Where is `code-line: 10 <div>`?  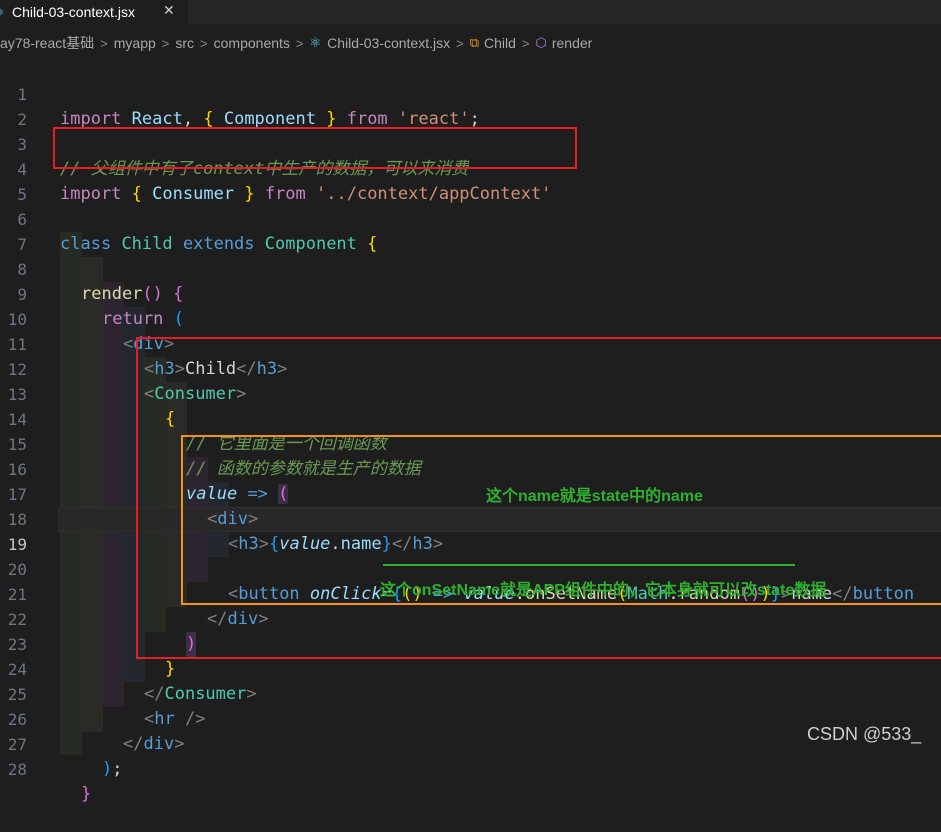 code-line: 10 <div> is located at coordinates (470, 318).